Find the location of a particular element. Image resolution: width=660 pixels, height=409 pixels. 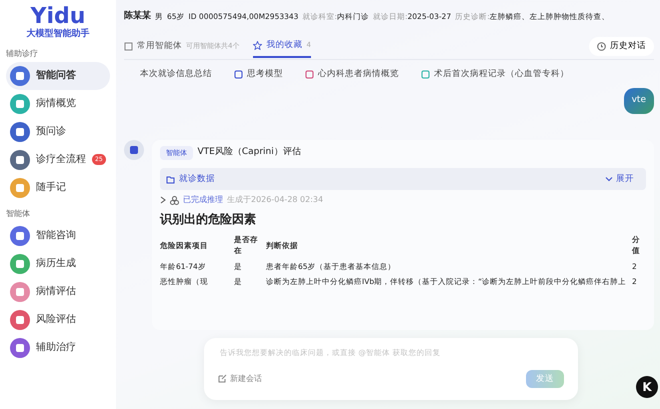

section-label: 就诊数据 is located at coordinates (197, 179).